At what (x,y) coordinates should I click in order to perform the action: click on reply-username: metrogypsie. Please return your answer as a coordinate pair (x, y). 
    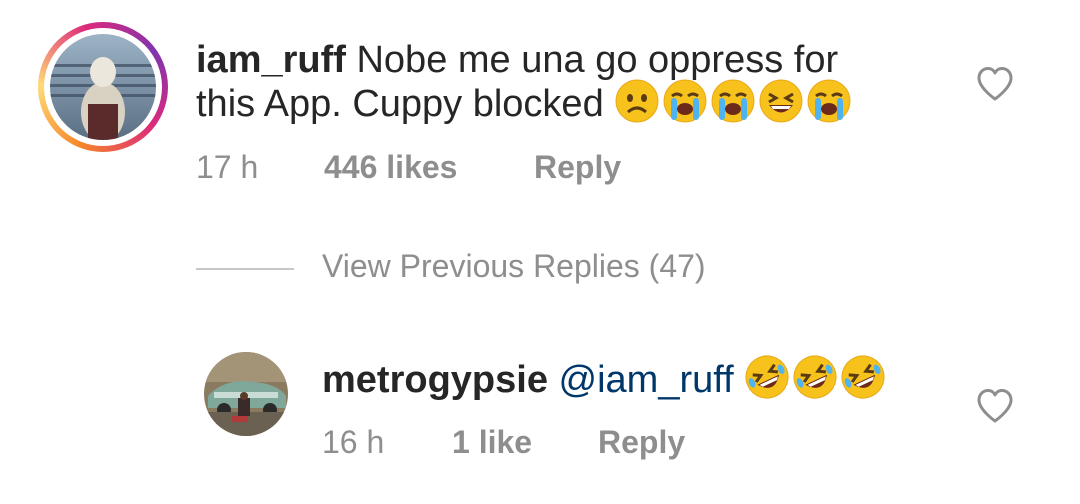
    Looking at the image, I should click on (435, 380).